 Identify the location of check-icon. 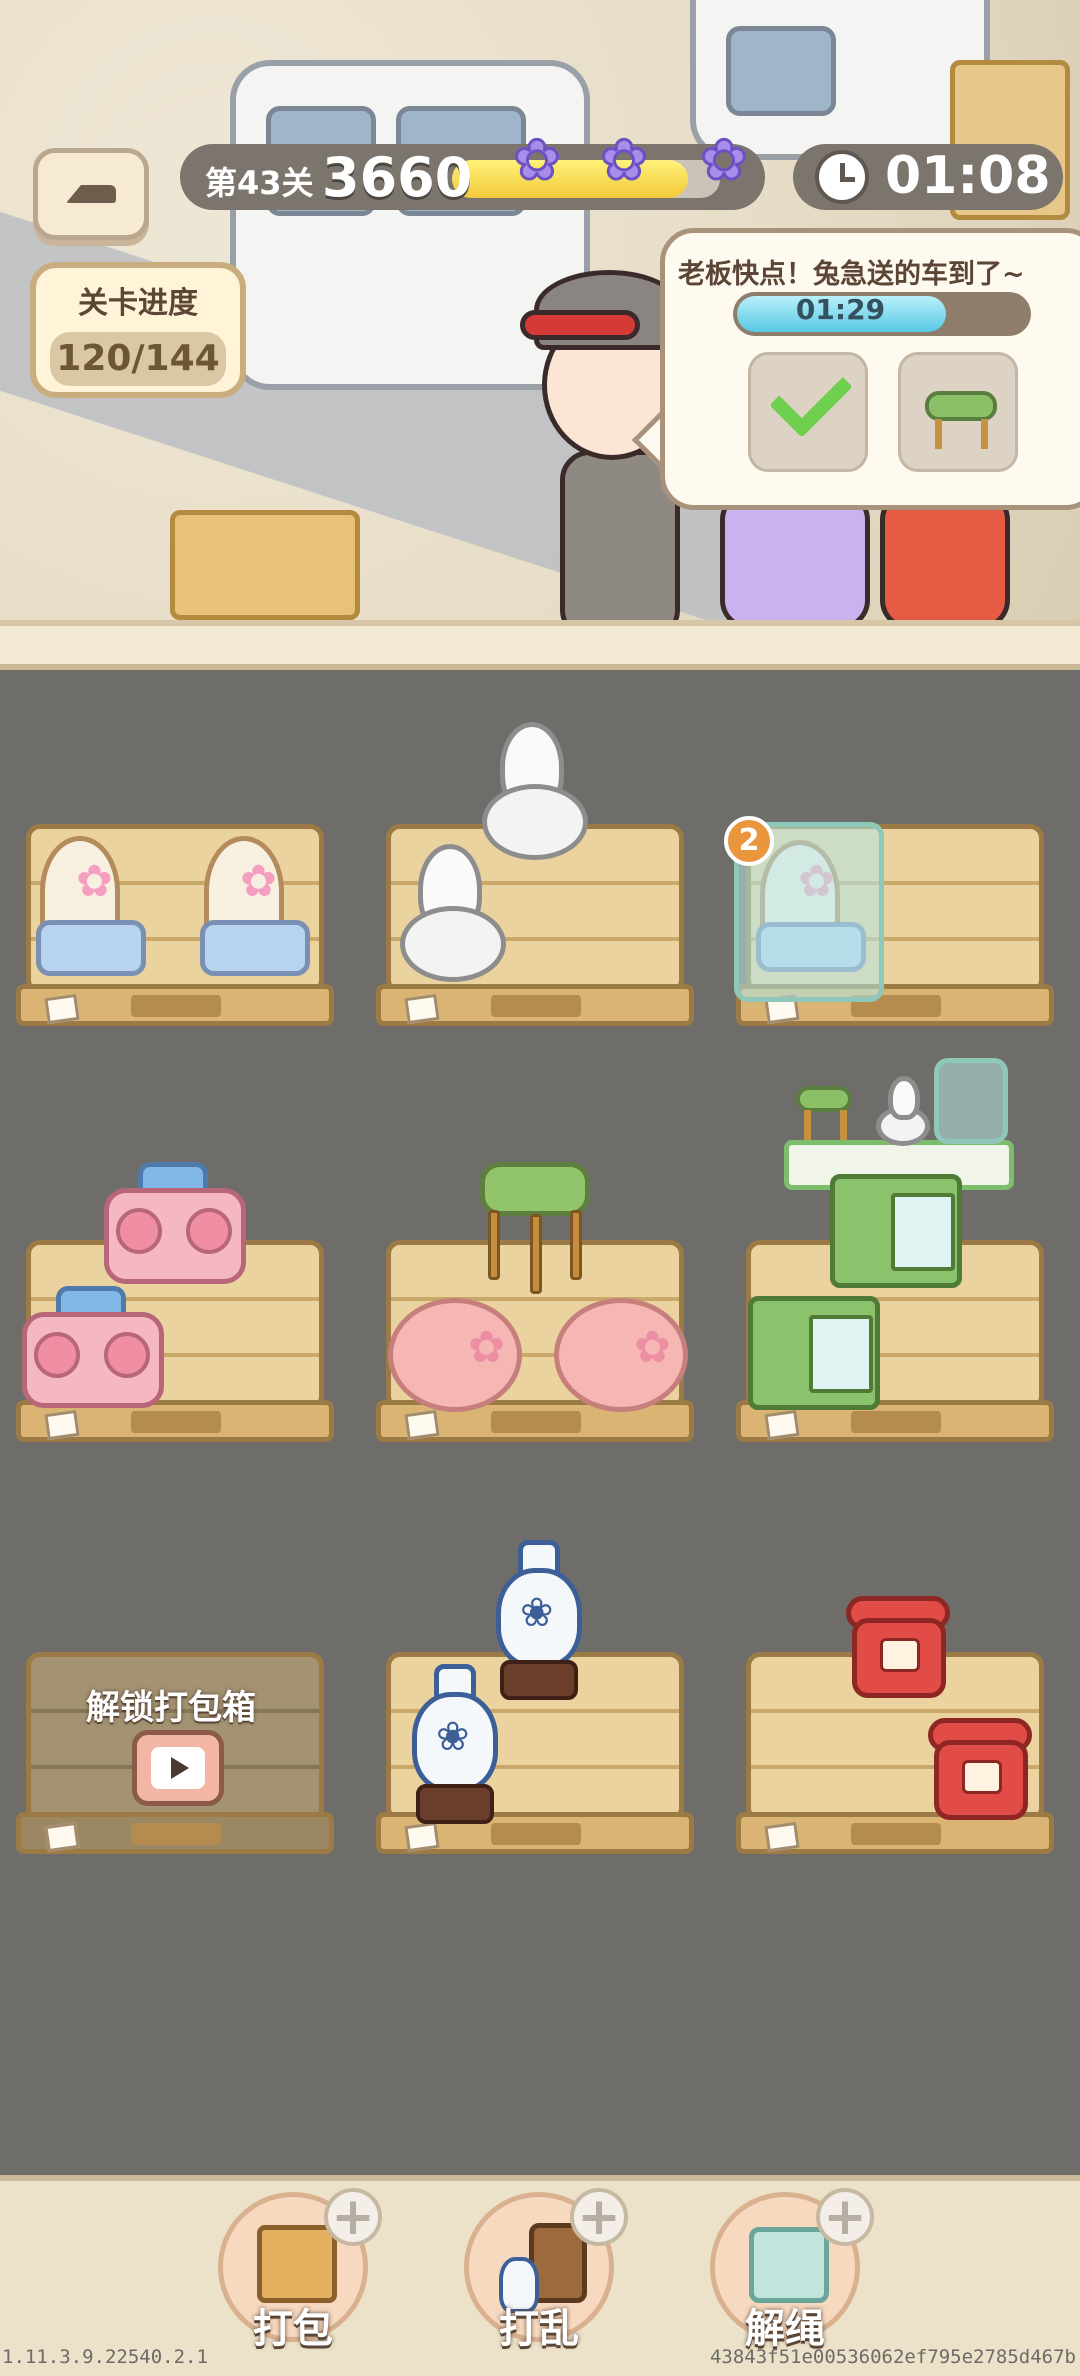
(811, 396).